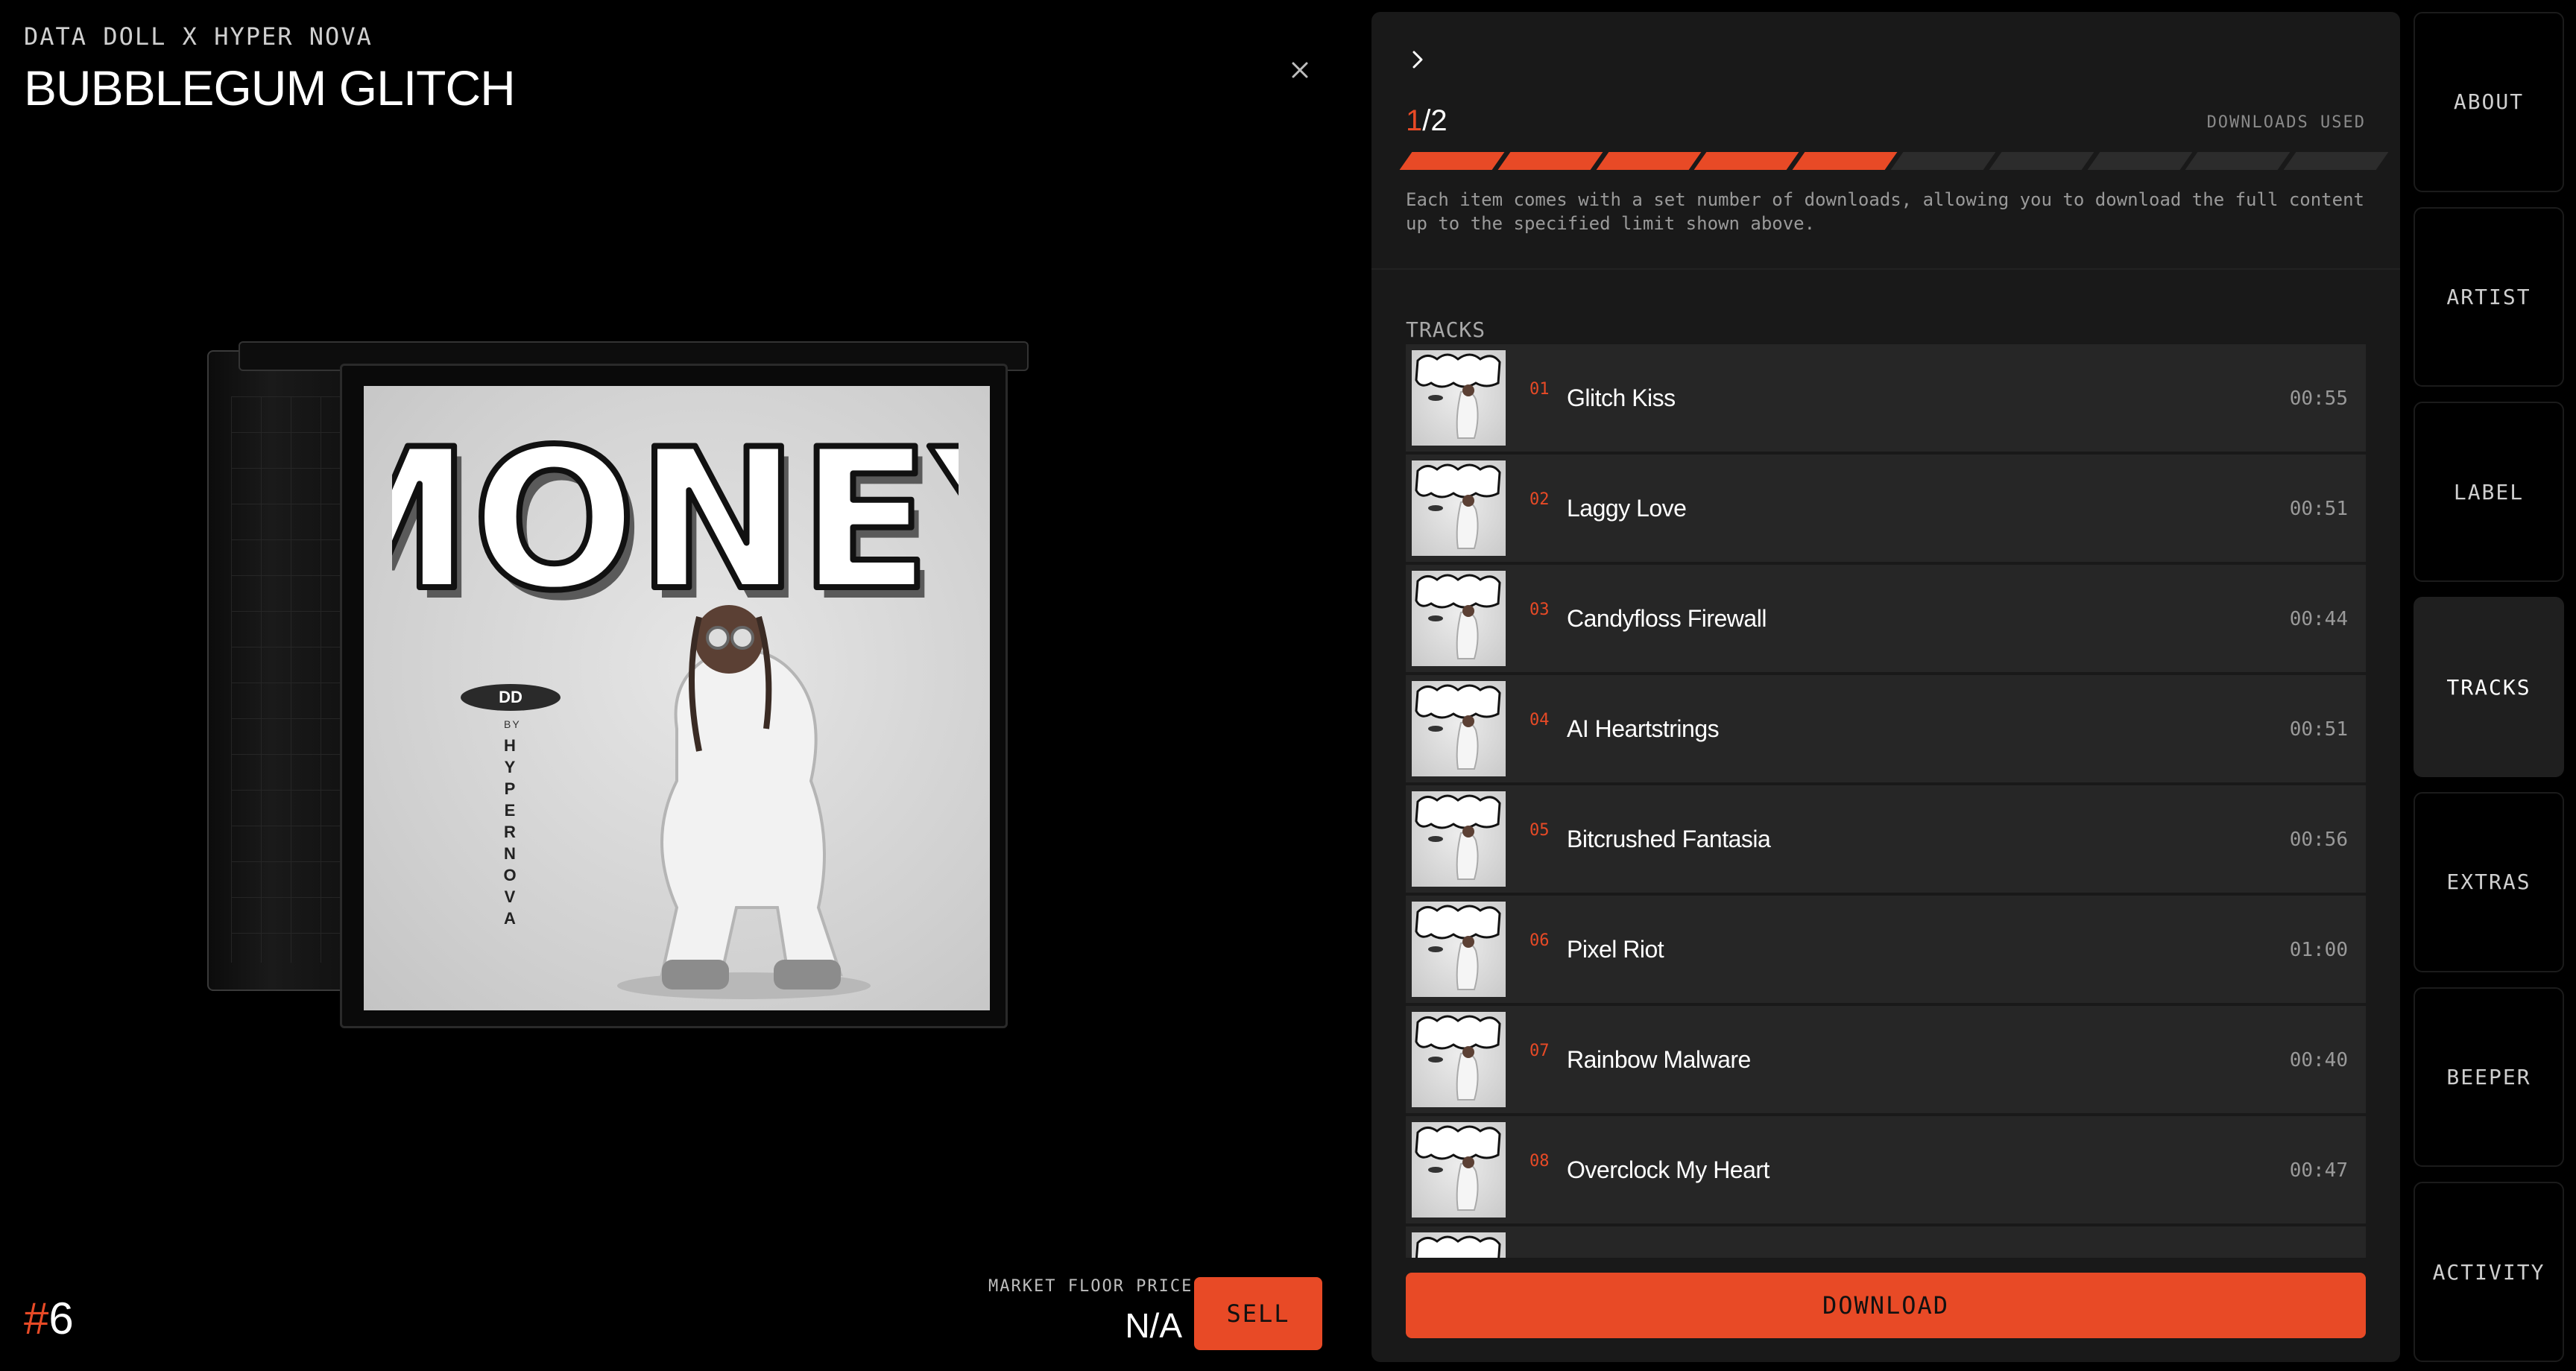 The height and width of the screenshot is (1371, 2576). I want to click on track-row: 02 Laggy Love 00:51, so click(1886, 508).